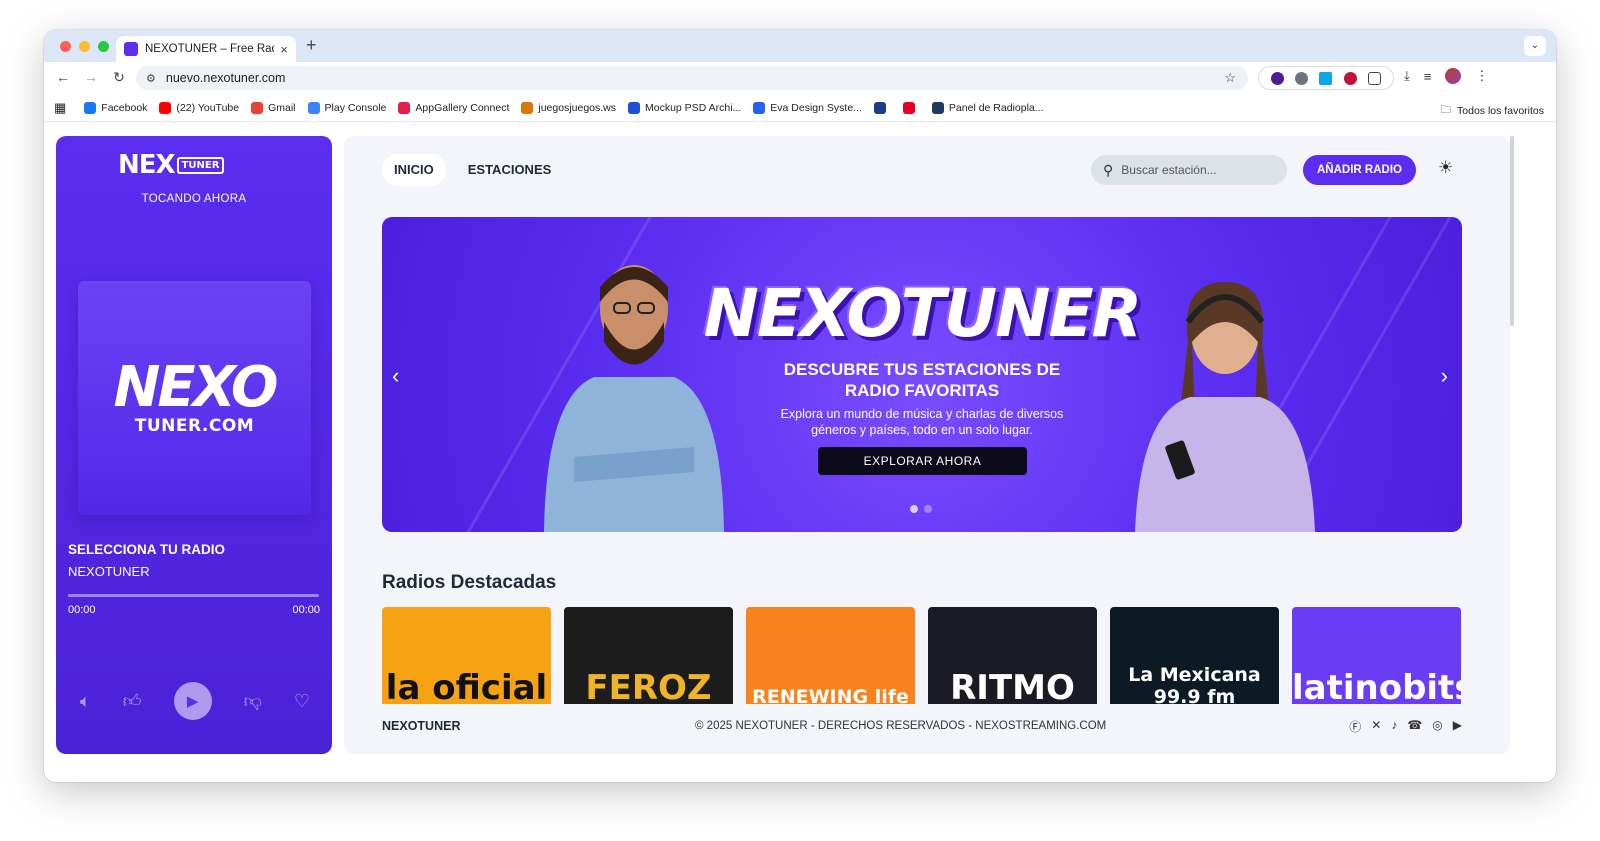 This screenshot has width=1600, height=841. What do you see at coordinates (453, 107) in the screenshot?
I see `bookmark-item: AppGallery Connect` at bounding box center [453, 107].